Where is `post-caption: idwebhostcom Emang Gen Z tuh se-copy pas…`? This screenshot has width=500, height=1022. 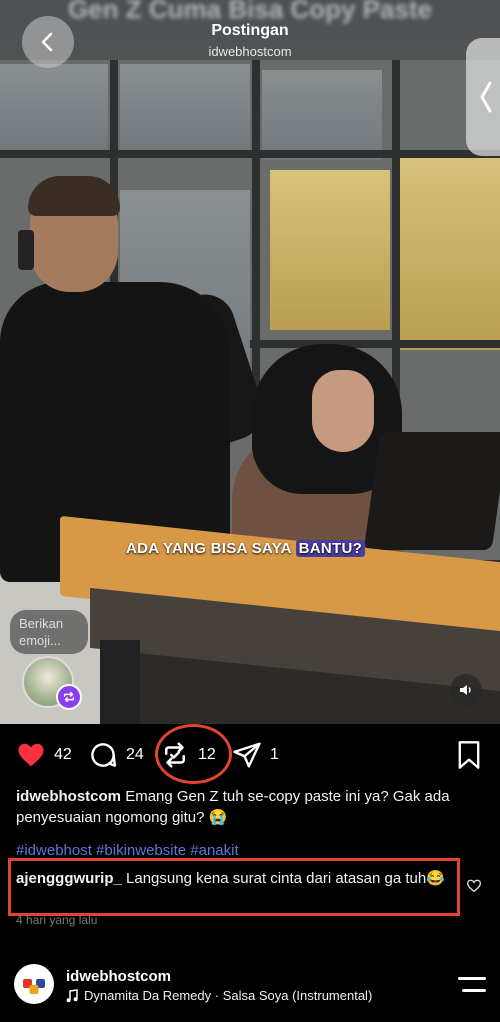 post-caption: idwebhostcom Emang Gen Z tuh se-copy pas… is located at coordinates (251, 807).